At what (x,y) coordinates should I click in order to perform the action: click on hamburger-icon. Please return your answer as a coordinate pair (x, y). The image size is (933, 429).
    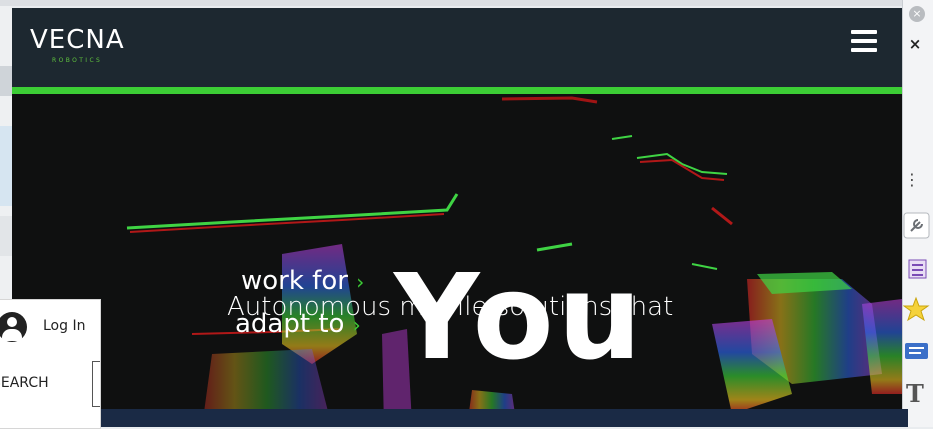
    Looking at the image, I should click on (865, 42).